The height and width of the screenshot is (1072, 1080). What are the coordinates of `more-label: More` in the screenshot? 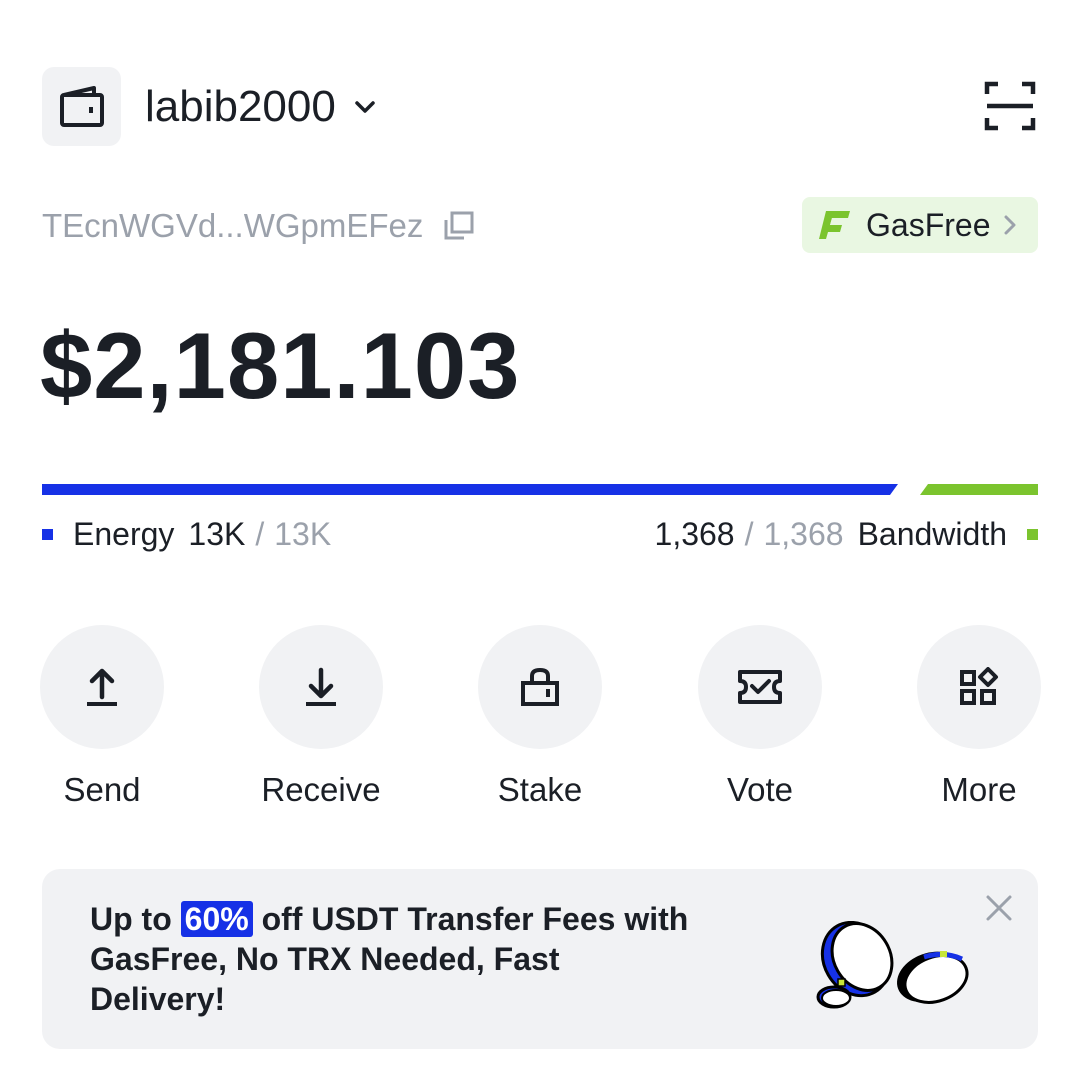 It's located at (979, 789).